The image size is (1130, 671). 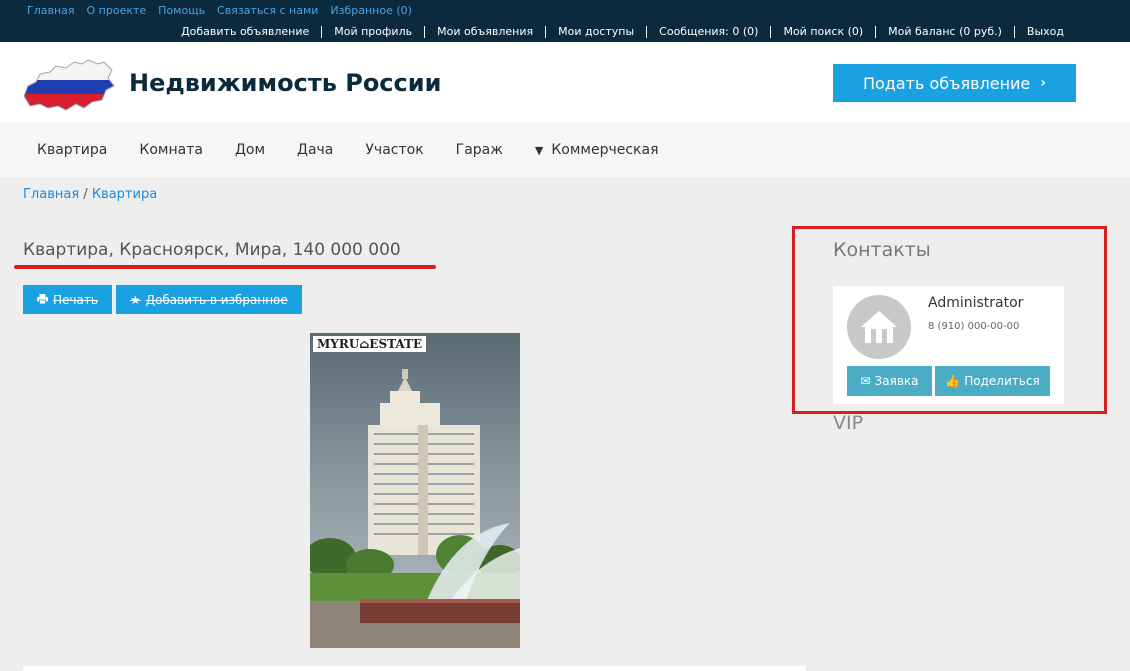 I want to click on top-link-help: Помощь, so click(x=181, y=10).